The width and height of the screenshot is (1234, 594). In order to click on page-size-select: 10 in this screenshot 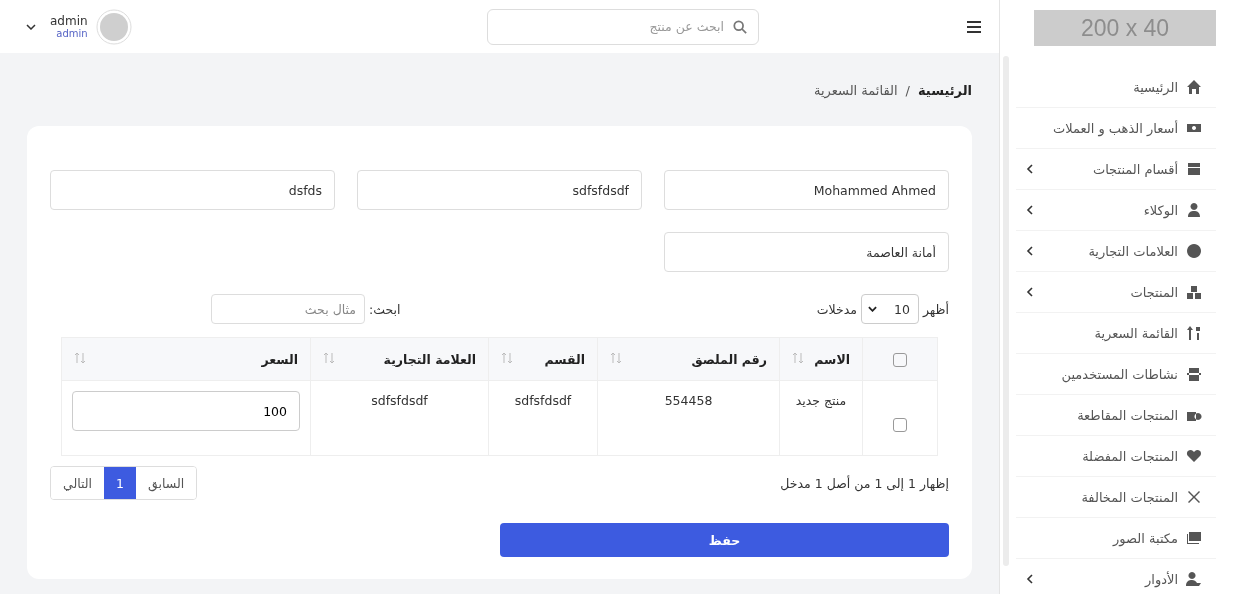, I will do `click(889, 309)`.